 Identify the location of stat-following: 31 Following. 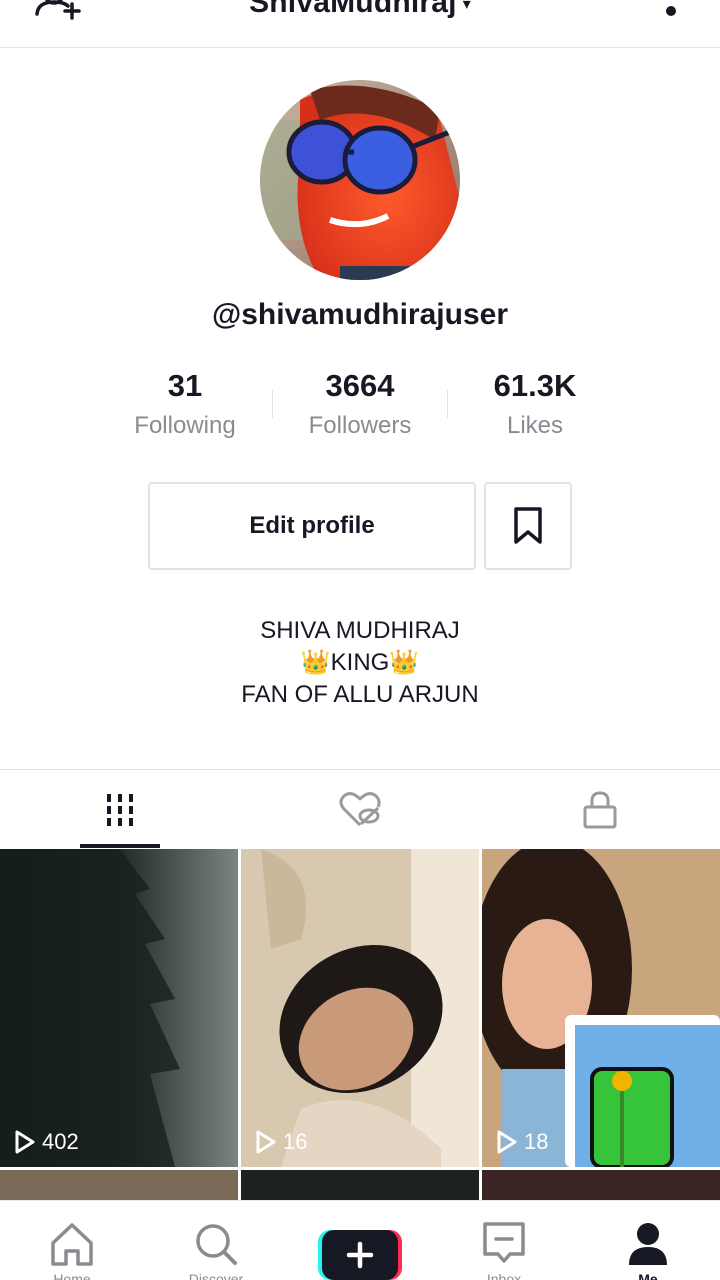
(185, 403).